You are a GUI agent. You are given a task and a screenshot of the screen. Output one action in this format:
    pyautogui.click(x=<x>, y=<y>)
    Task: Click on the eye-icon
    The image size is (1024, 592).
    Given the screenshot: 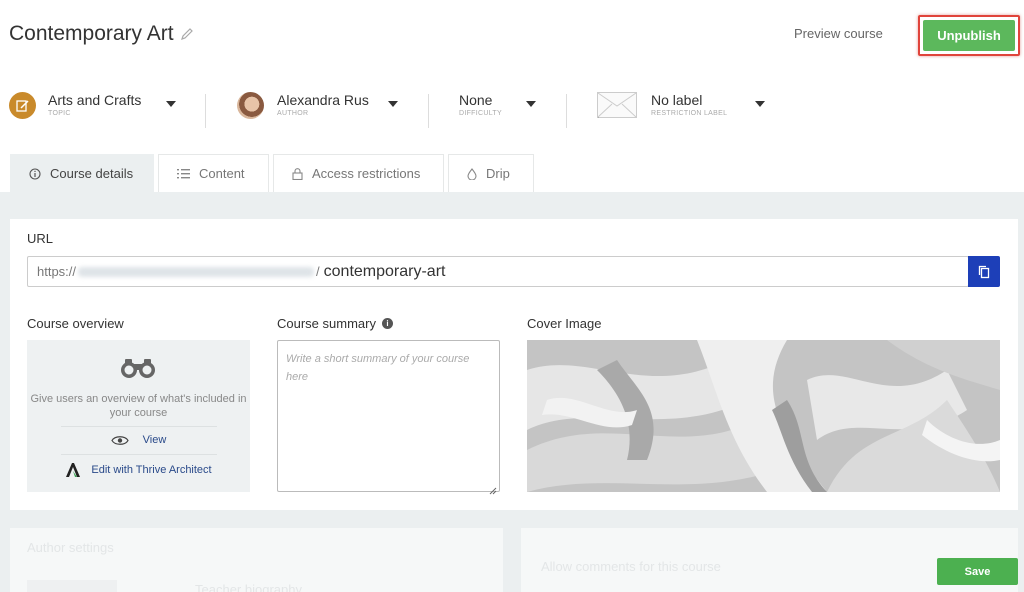 What is the action you would take?
    pyautogui.click(x=119, y=440)
    